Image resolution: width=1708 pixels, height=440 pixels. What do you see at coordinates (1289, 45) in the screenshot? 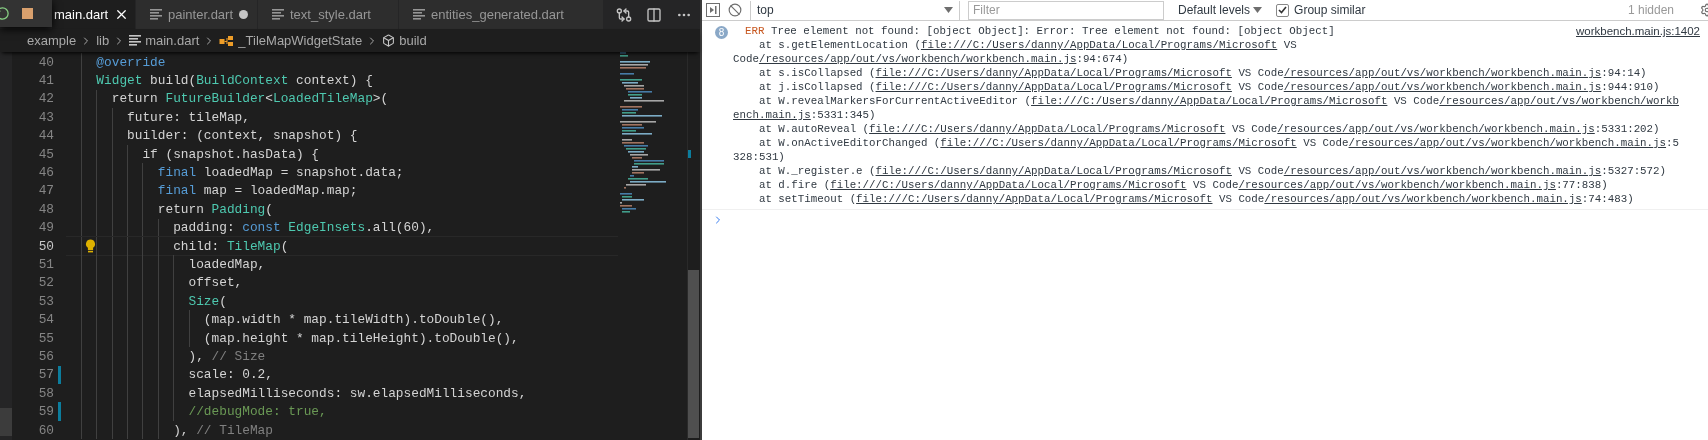
I see `stack-text: VS` at bounding box center [1289, 45].